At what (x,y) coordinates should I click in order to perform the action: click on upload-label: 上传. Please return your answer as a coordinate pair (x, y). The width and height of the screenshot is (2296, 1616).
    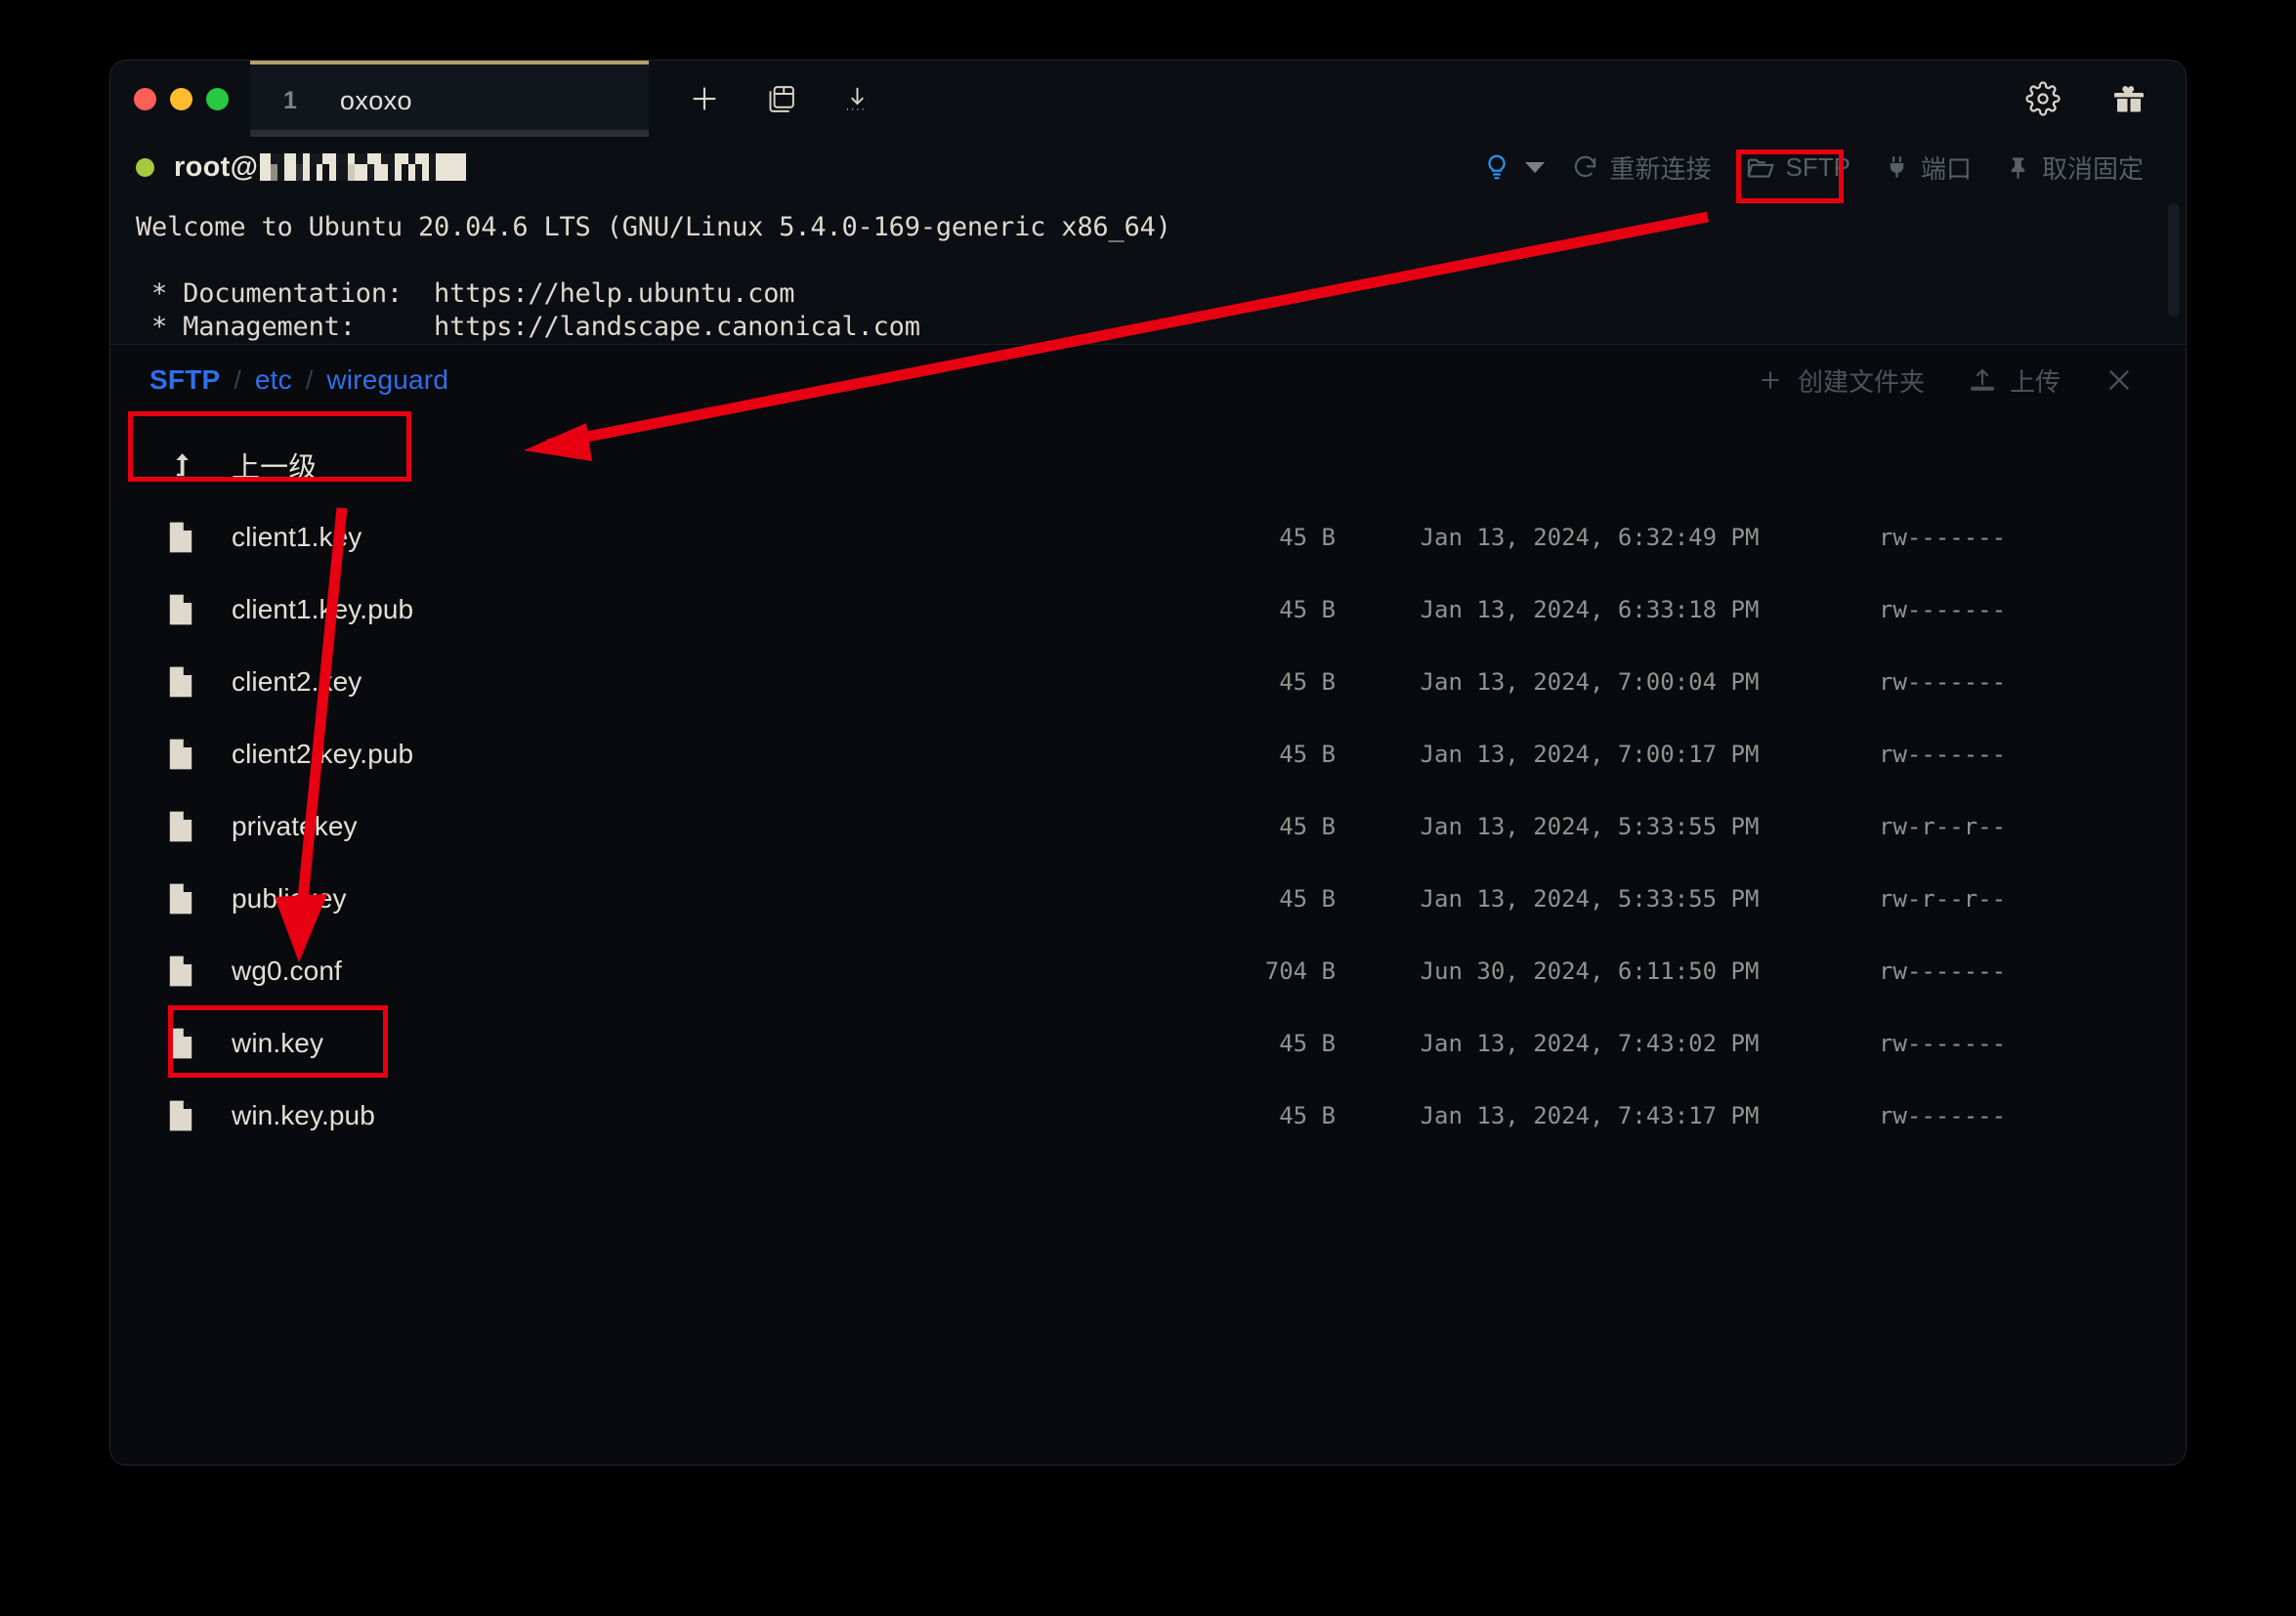
    Looking at the image, I should click on (2035, 381).